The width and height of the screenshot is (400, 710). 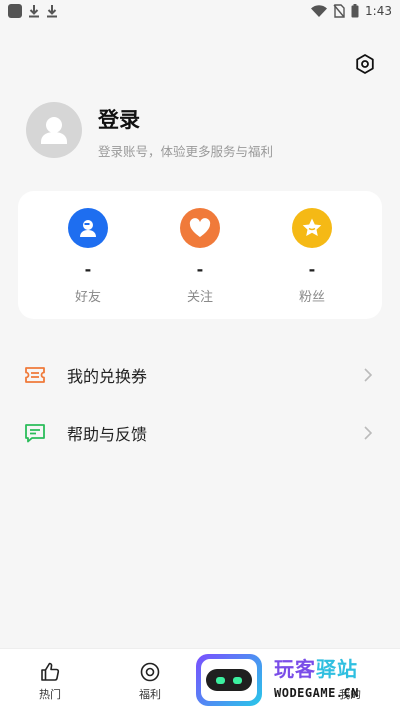 I want to click on menu-item-coupons: 我的兑换券, so click(x=200, y=375).